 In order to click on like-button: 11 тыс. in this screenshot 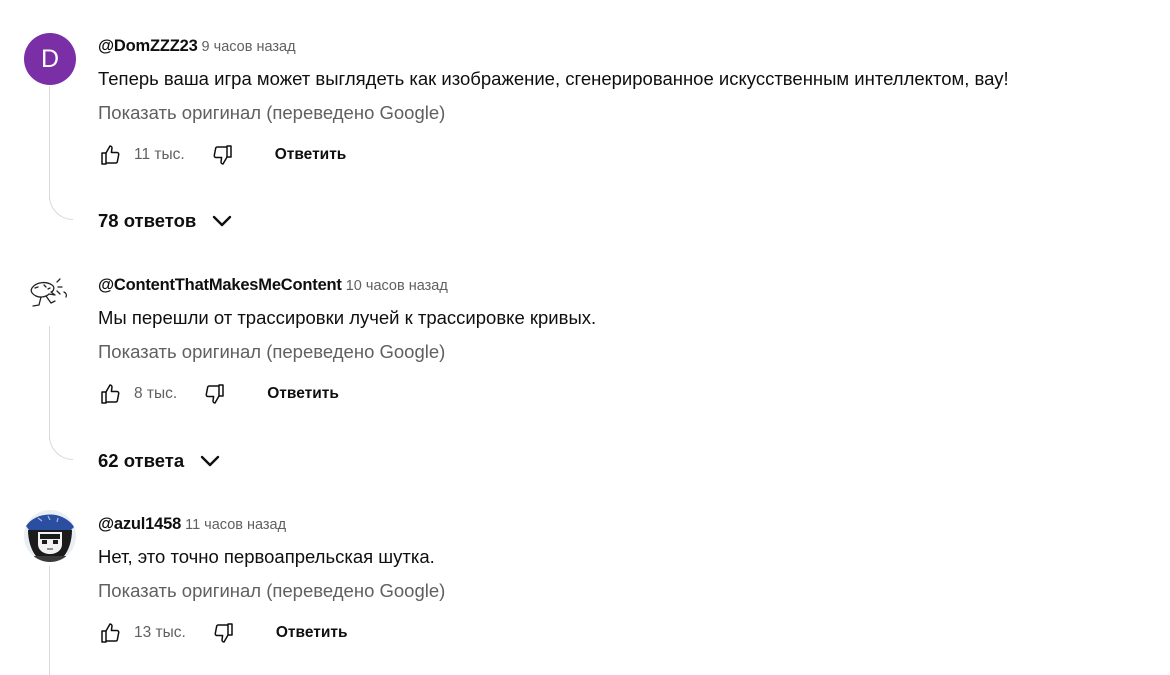, I will do `click(141, 155)`.